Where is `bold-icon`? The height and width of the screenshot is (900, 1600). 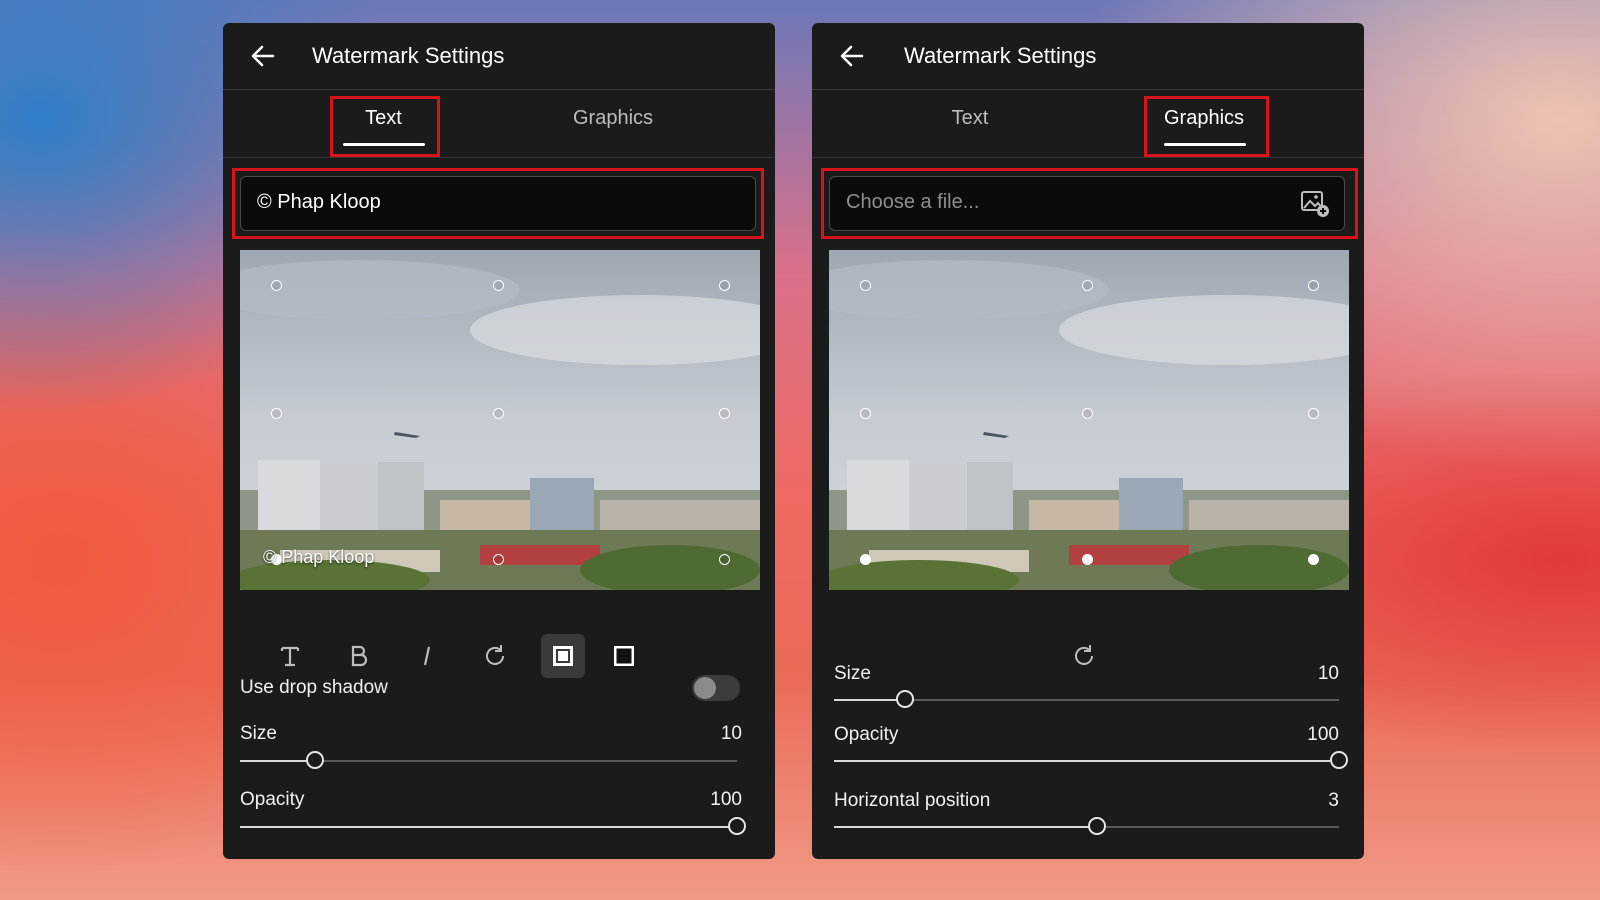
bold-icon is located at coordinates (359, 656).